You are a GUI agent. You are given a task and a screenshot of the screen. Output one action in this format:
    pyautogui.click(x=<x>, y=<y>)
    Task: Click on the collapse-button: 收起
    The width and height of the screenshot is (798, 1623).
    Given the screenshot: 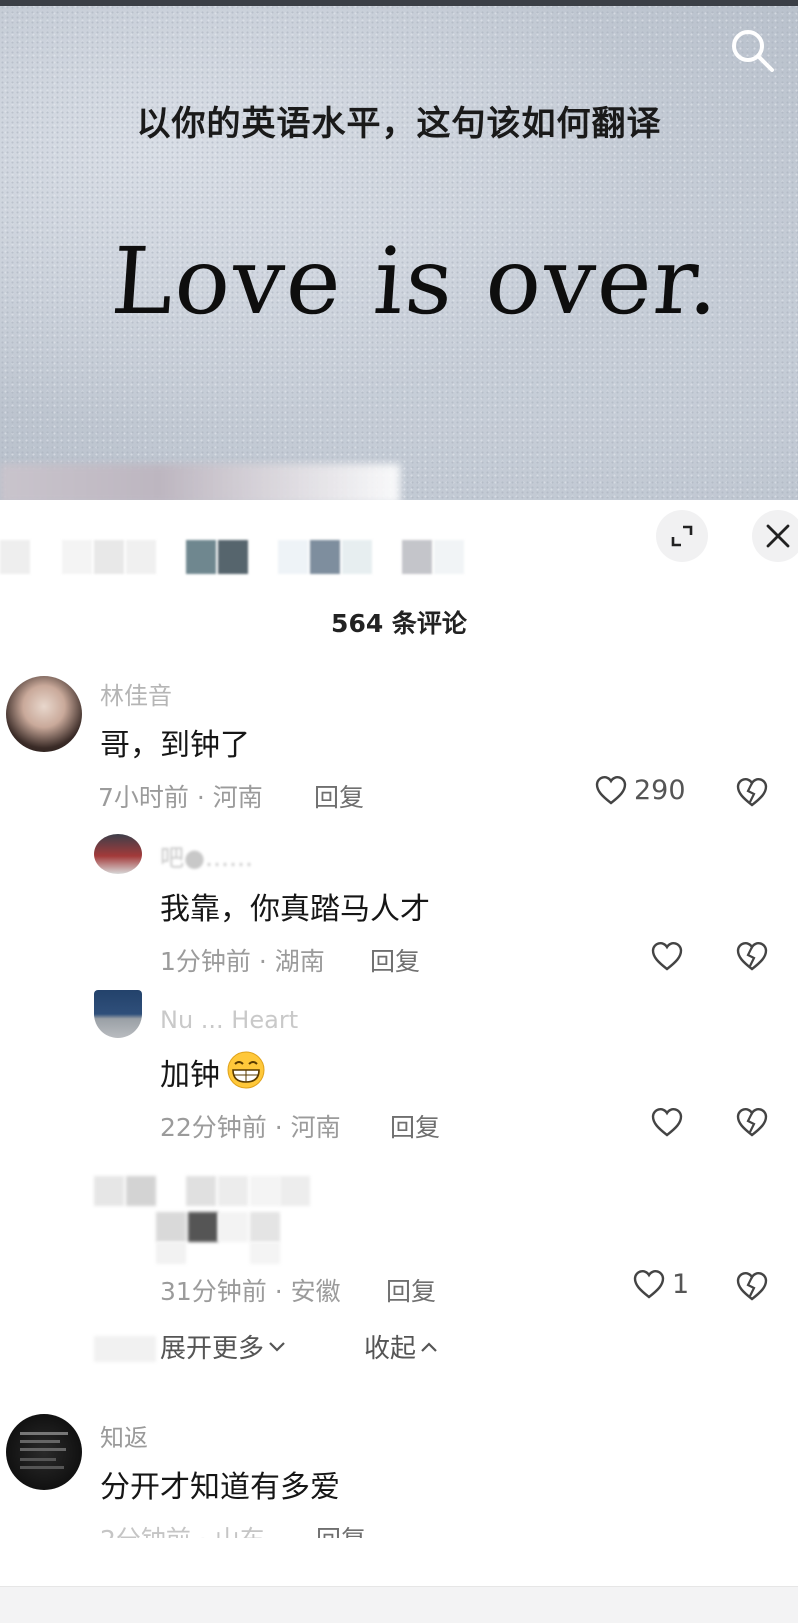 What is the action you would take?
    pyautogui.click(x=401, y=1346)
    